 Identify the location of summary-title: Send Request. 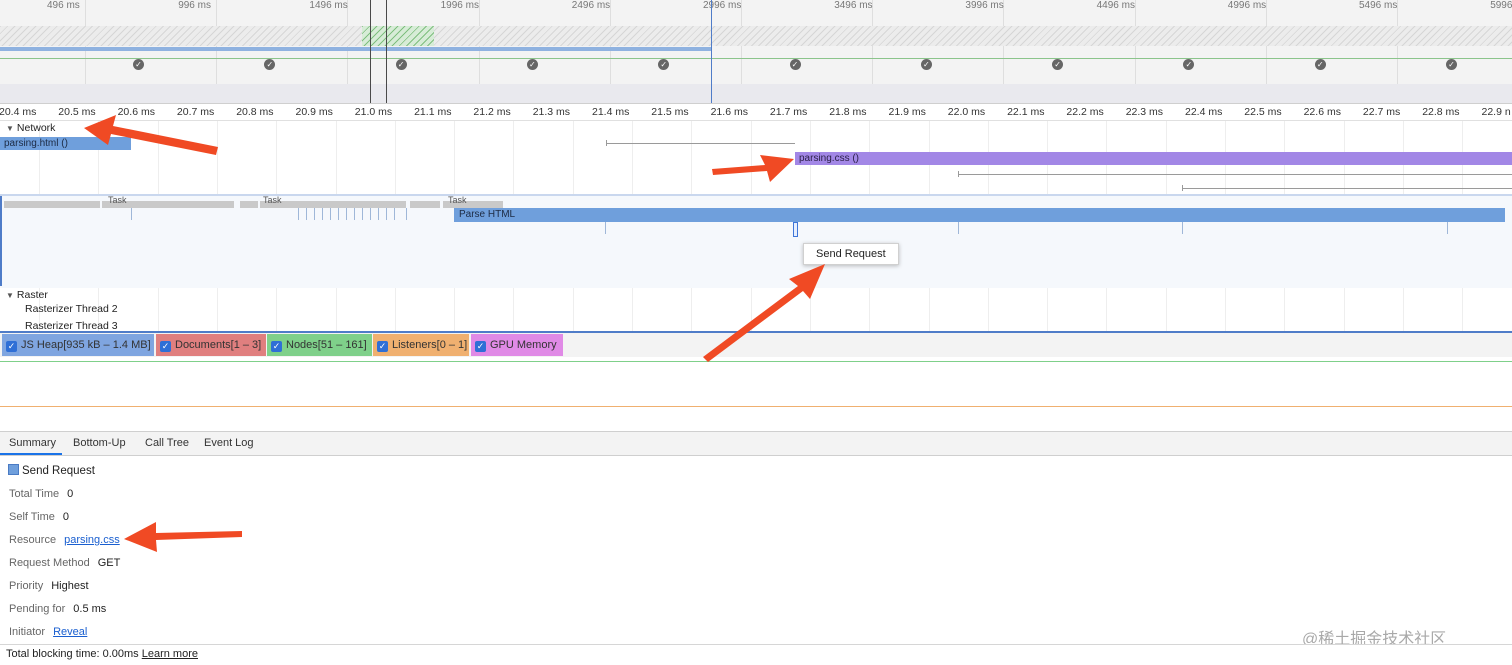
(51, 470).